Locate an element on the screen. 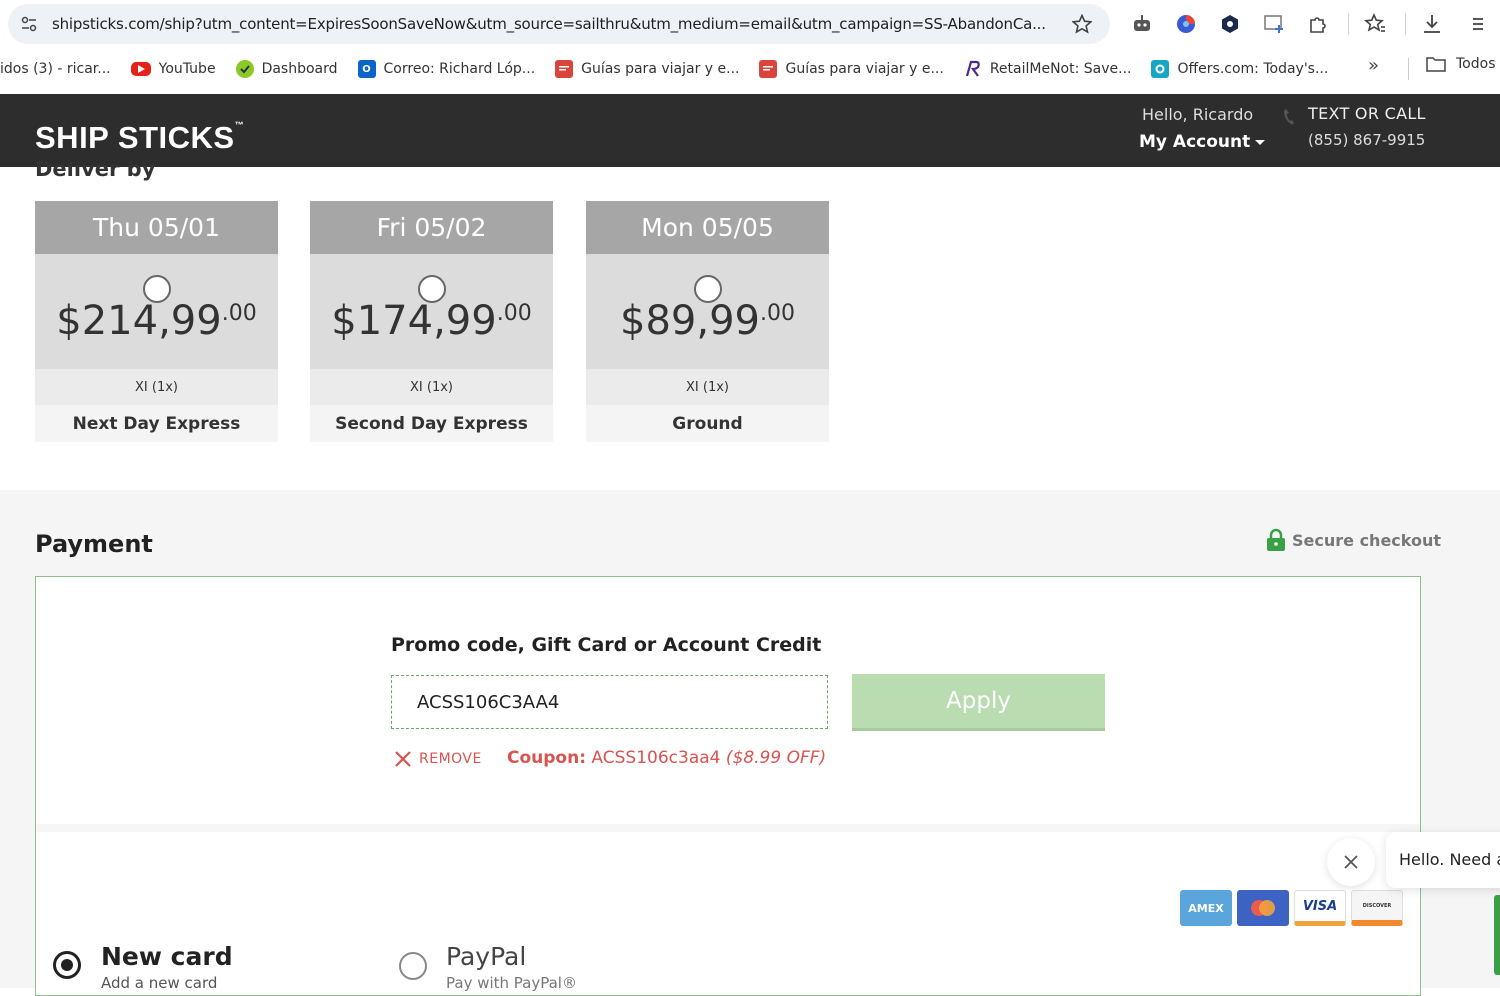 The width and height of the screenshot is (1500, 996). paypal-radio is located at coordinates (413, 966).